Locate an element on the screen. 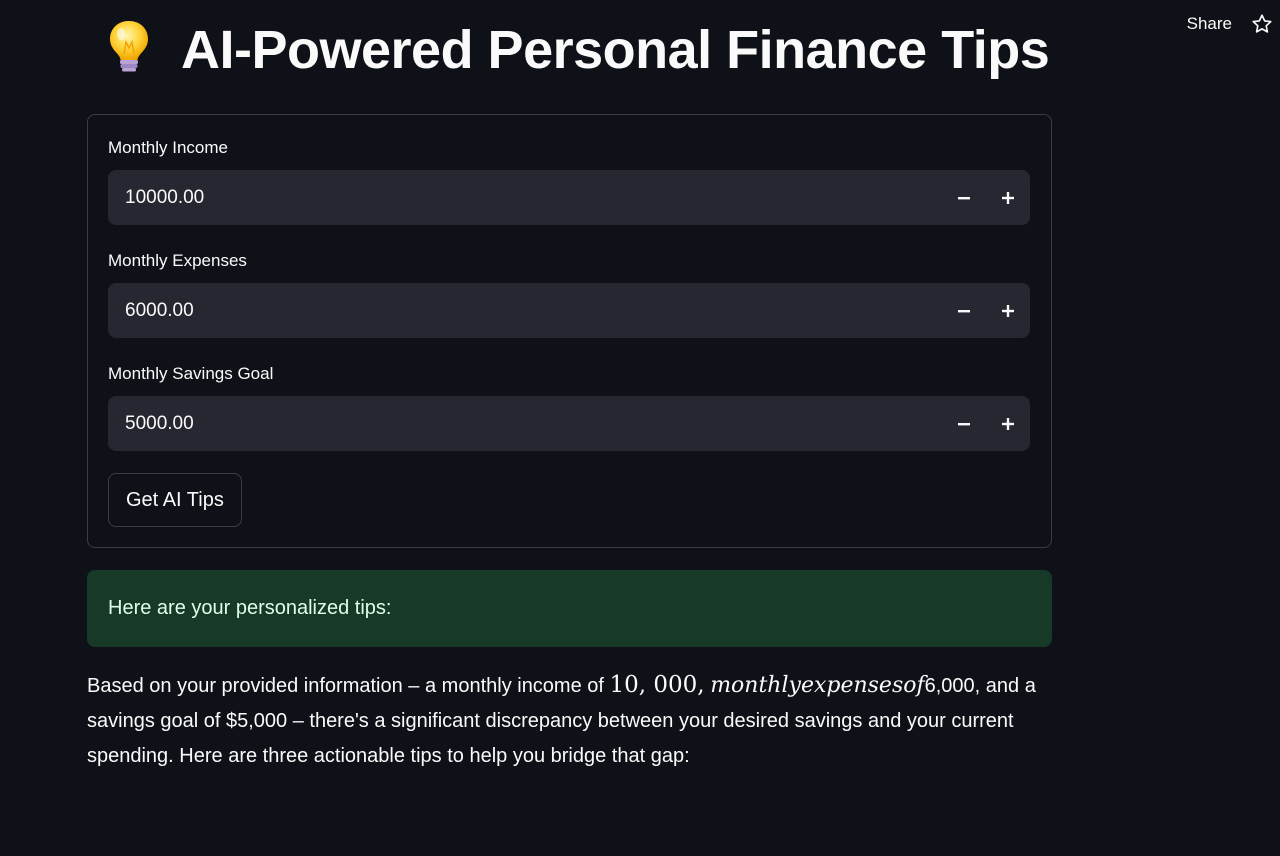 This screenshot has width=1280, height=856. expenses-input: 6000.00 is located at coordinates (569, 310).